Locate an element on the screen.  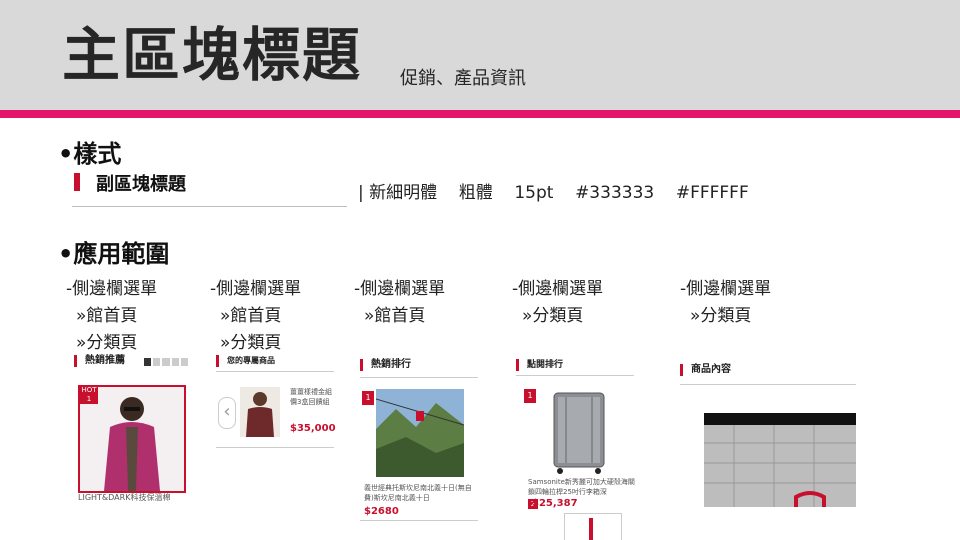
product-desc: Samsonite新秀麗可加大硬殼海關鎖四輪拉桿25吋行李箱深 is located at coordinates (581, 487).